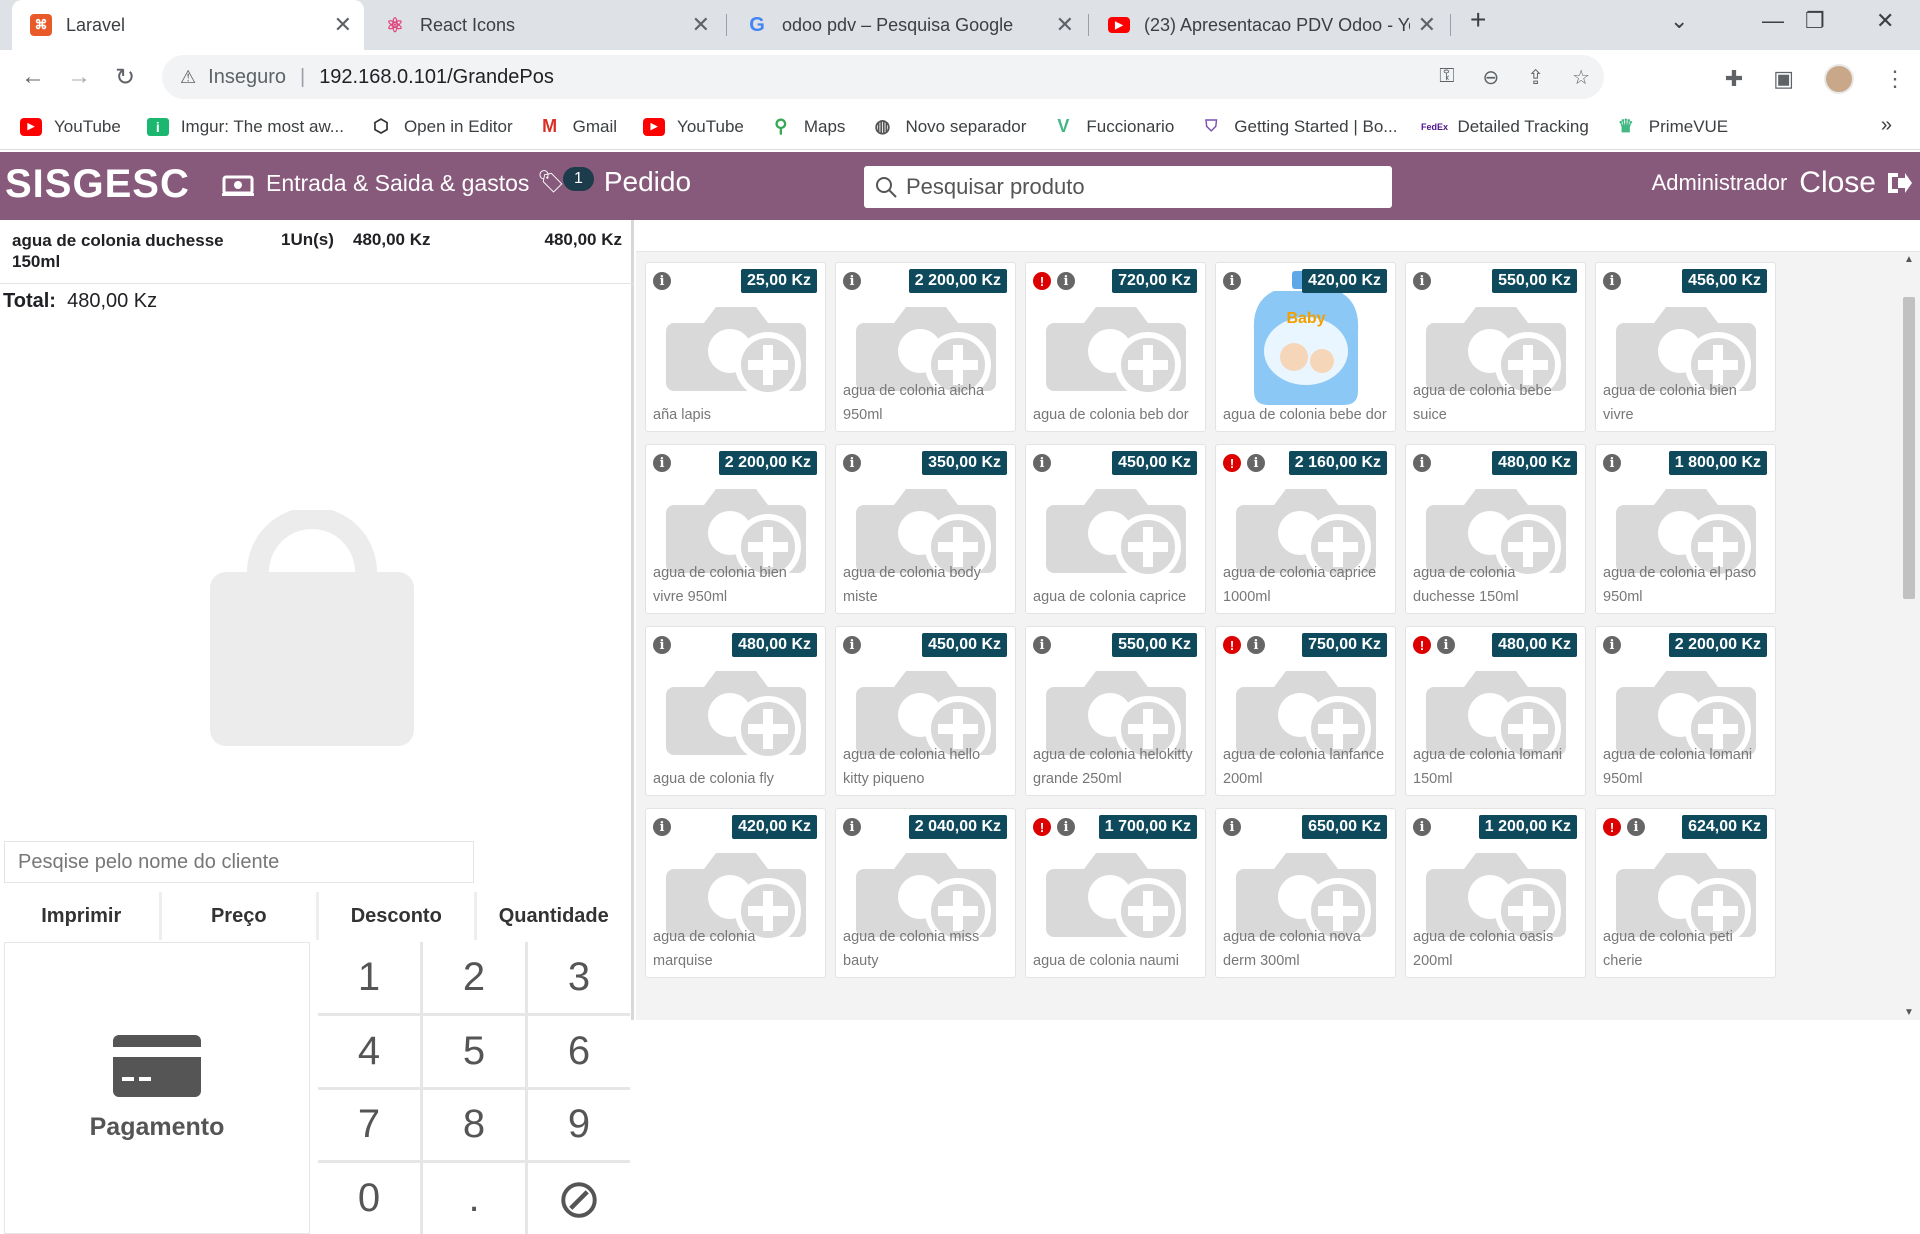 The height and width of the screenshot is (1234, 1920). I want to click on product-card: ! i 624,00 Kz agua de colonia peti cherie, so click(1685, 893).